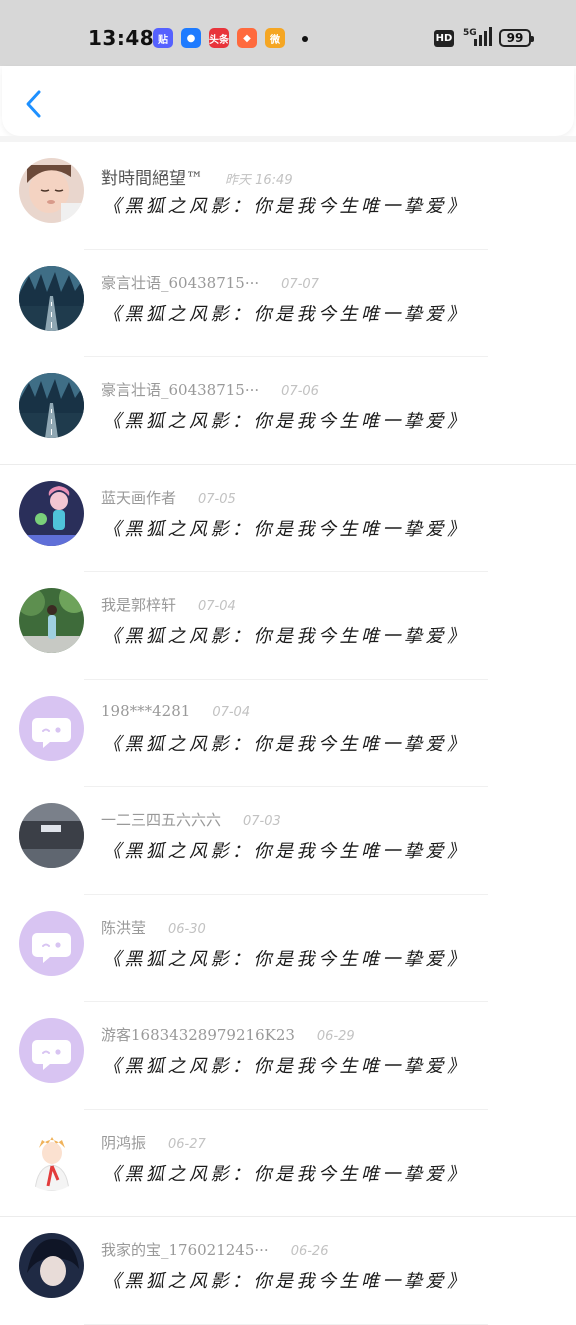 This screenshot has width=576, height=1325. I want to click on comment-date: 06-27, so click(187, 1144).